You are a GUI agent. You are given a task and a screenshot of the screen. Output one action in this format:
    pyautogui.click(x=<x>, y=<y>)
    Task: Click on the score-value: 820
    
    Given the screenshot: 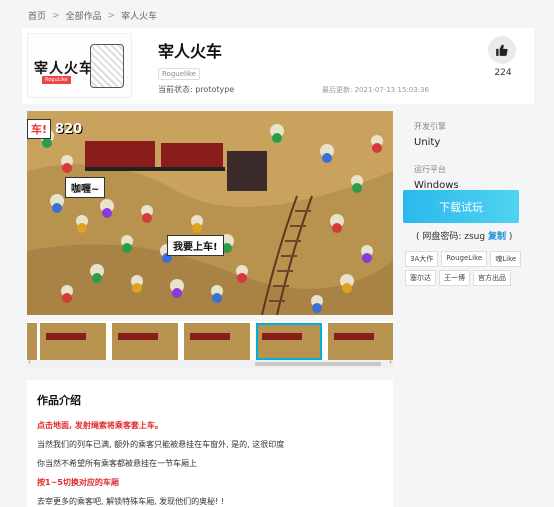 What is the action you would take?
    pyautogui.click(x=69, y=129)
    